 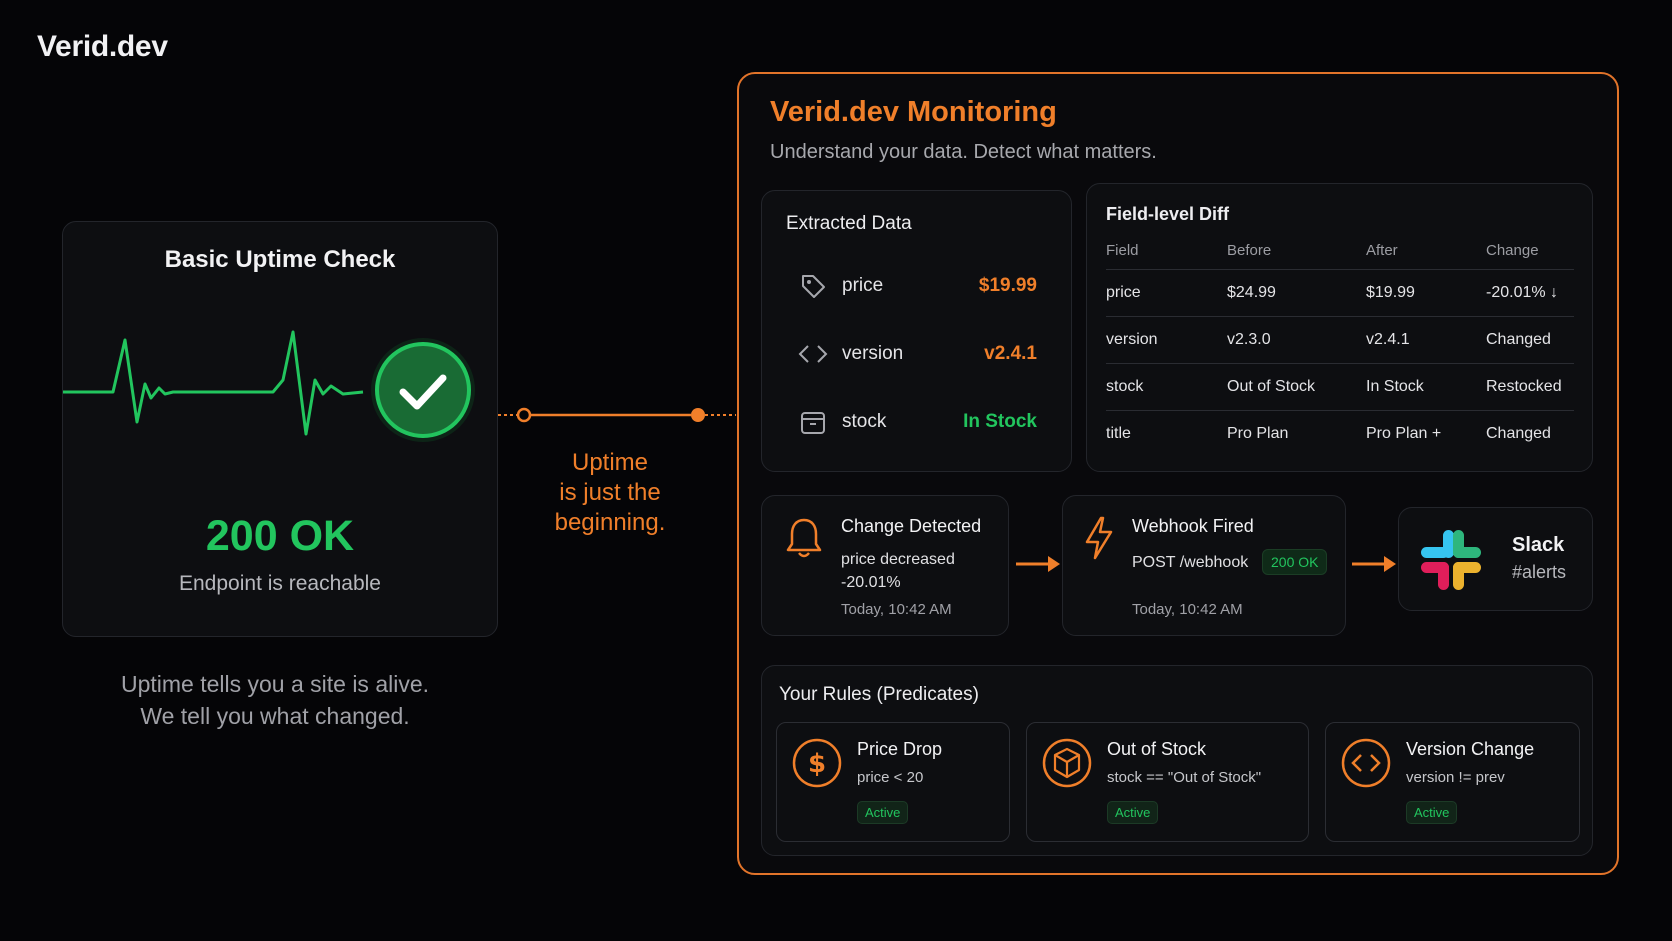 I want to click on table-row: price $24.99 $19.99 -20.01% ↓, so click(x=1340, y=293).